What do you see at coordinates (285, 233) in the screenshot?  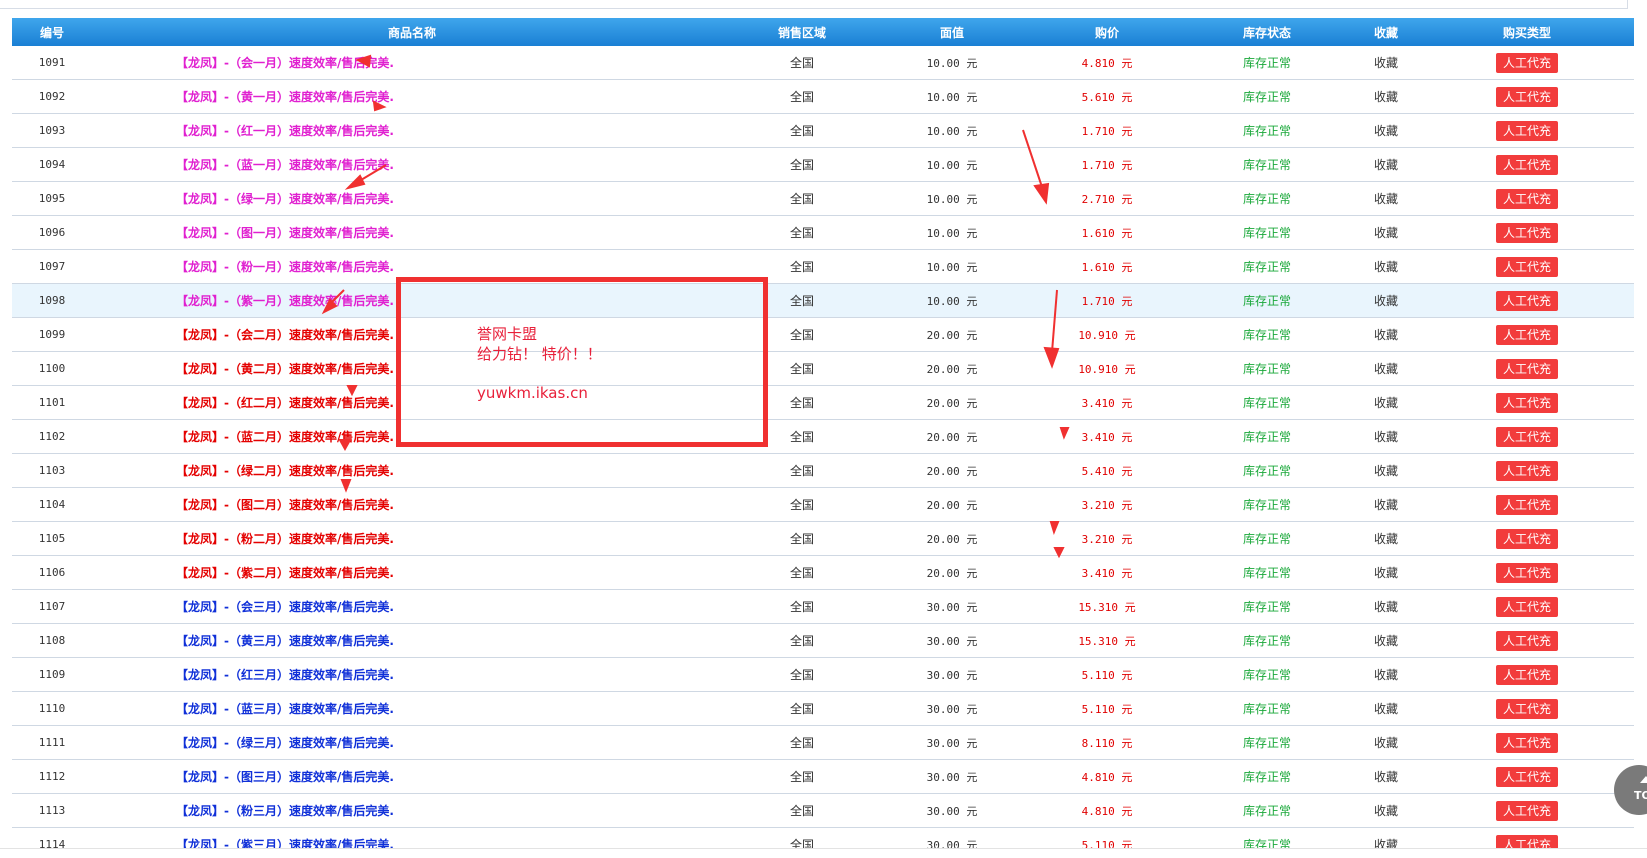 I see `product-link: 【龙凤】-（图一月）速度效率/售后完美.` at bounding box center [285, 233].